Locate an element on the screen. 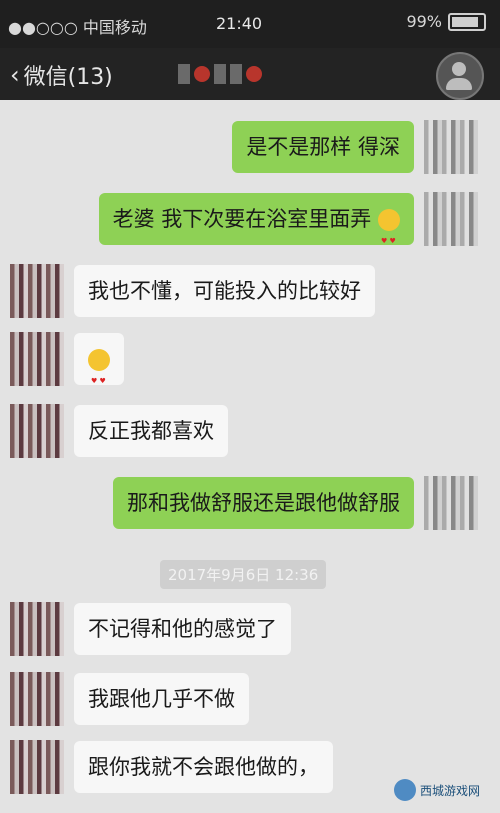 The height and width of the screenshot is (813, 500). message-row: 我跟他几乎不做 is located at coordinates (129, 699).